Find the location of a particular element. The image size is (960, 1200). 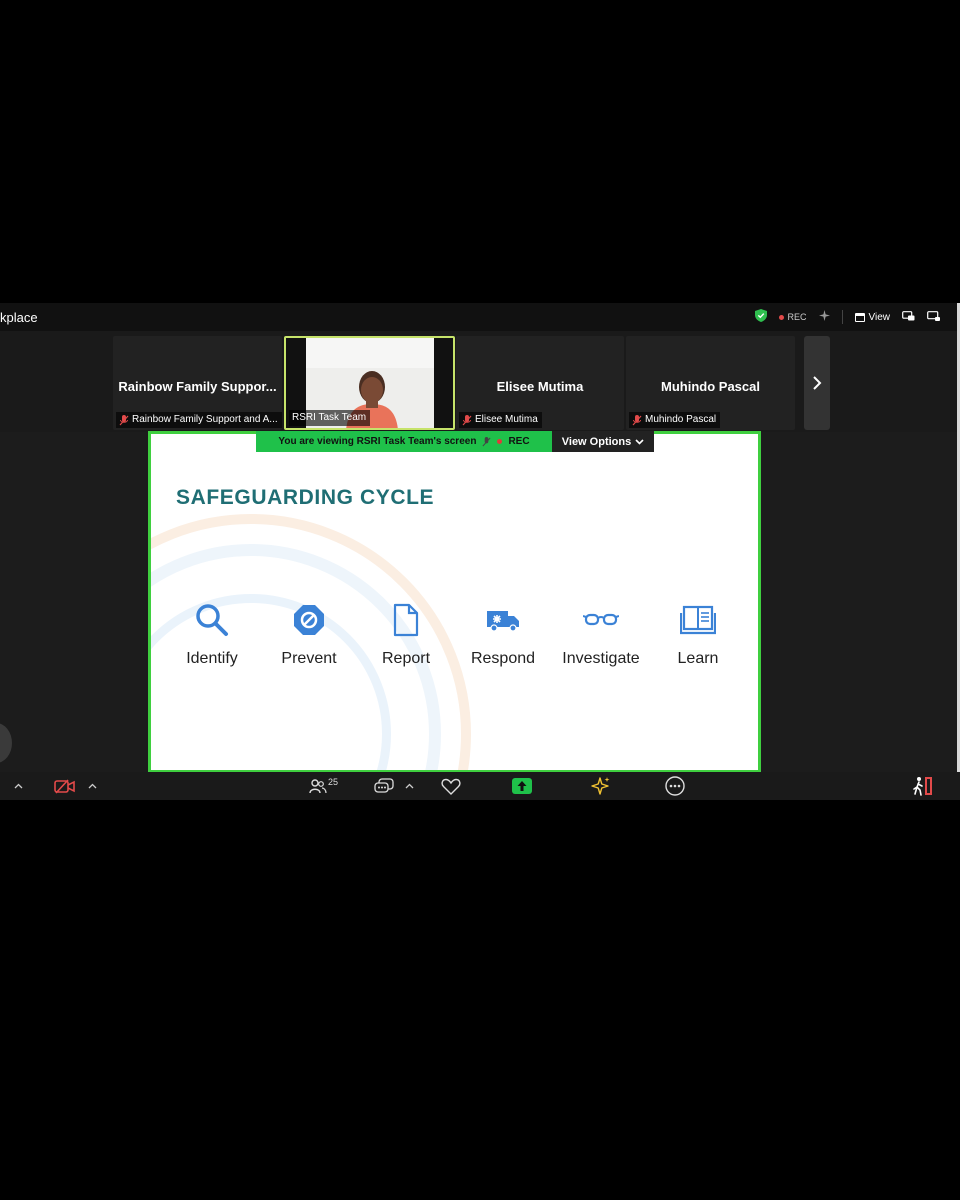

step-prevent: Prevent is located at coordinates (309, 635).